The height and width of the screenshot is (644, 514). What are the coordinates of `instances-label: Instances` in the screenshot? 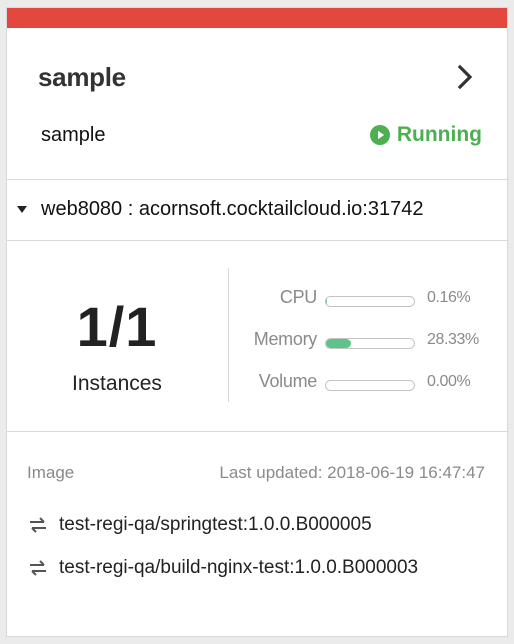 It's located at (117, 383).